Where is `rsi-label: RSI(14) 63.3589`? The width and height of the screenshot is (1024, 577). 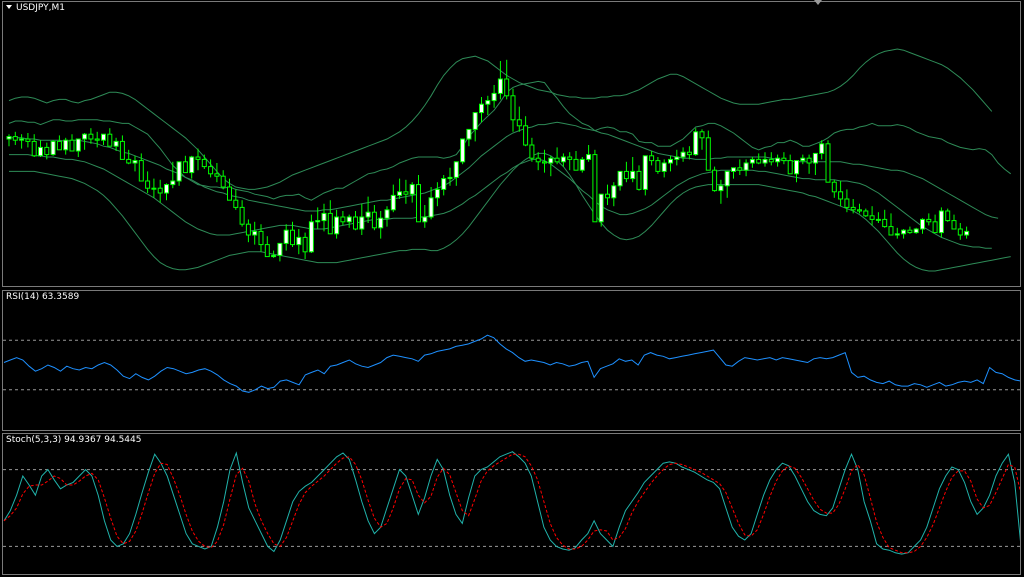 rsi-label: RSI(14) 63.3589 is located at coordinates (43, 297).